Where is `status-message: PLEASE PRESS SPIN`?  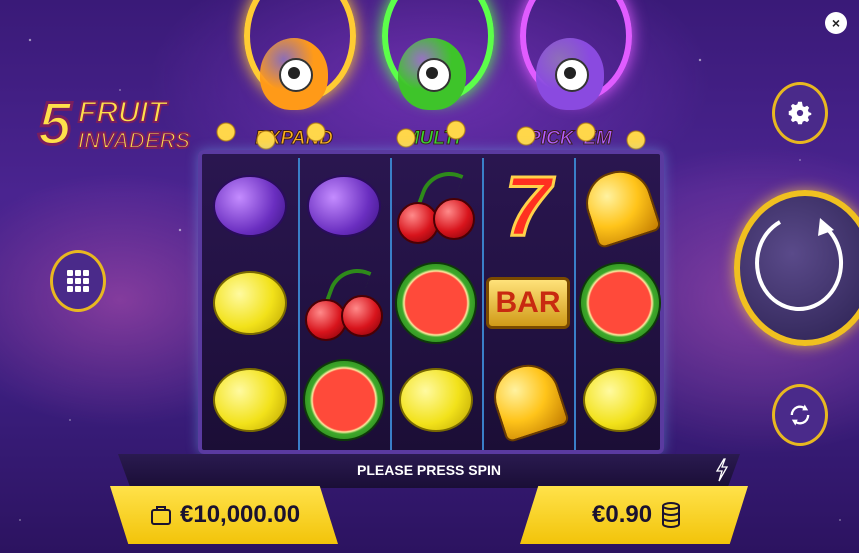
status-message: PLEASE PRESS SPIN is located at coordinates (429, 470).